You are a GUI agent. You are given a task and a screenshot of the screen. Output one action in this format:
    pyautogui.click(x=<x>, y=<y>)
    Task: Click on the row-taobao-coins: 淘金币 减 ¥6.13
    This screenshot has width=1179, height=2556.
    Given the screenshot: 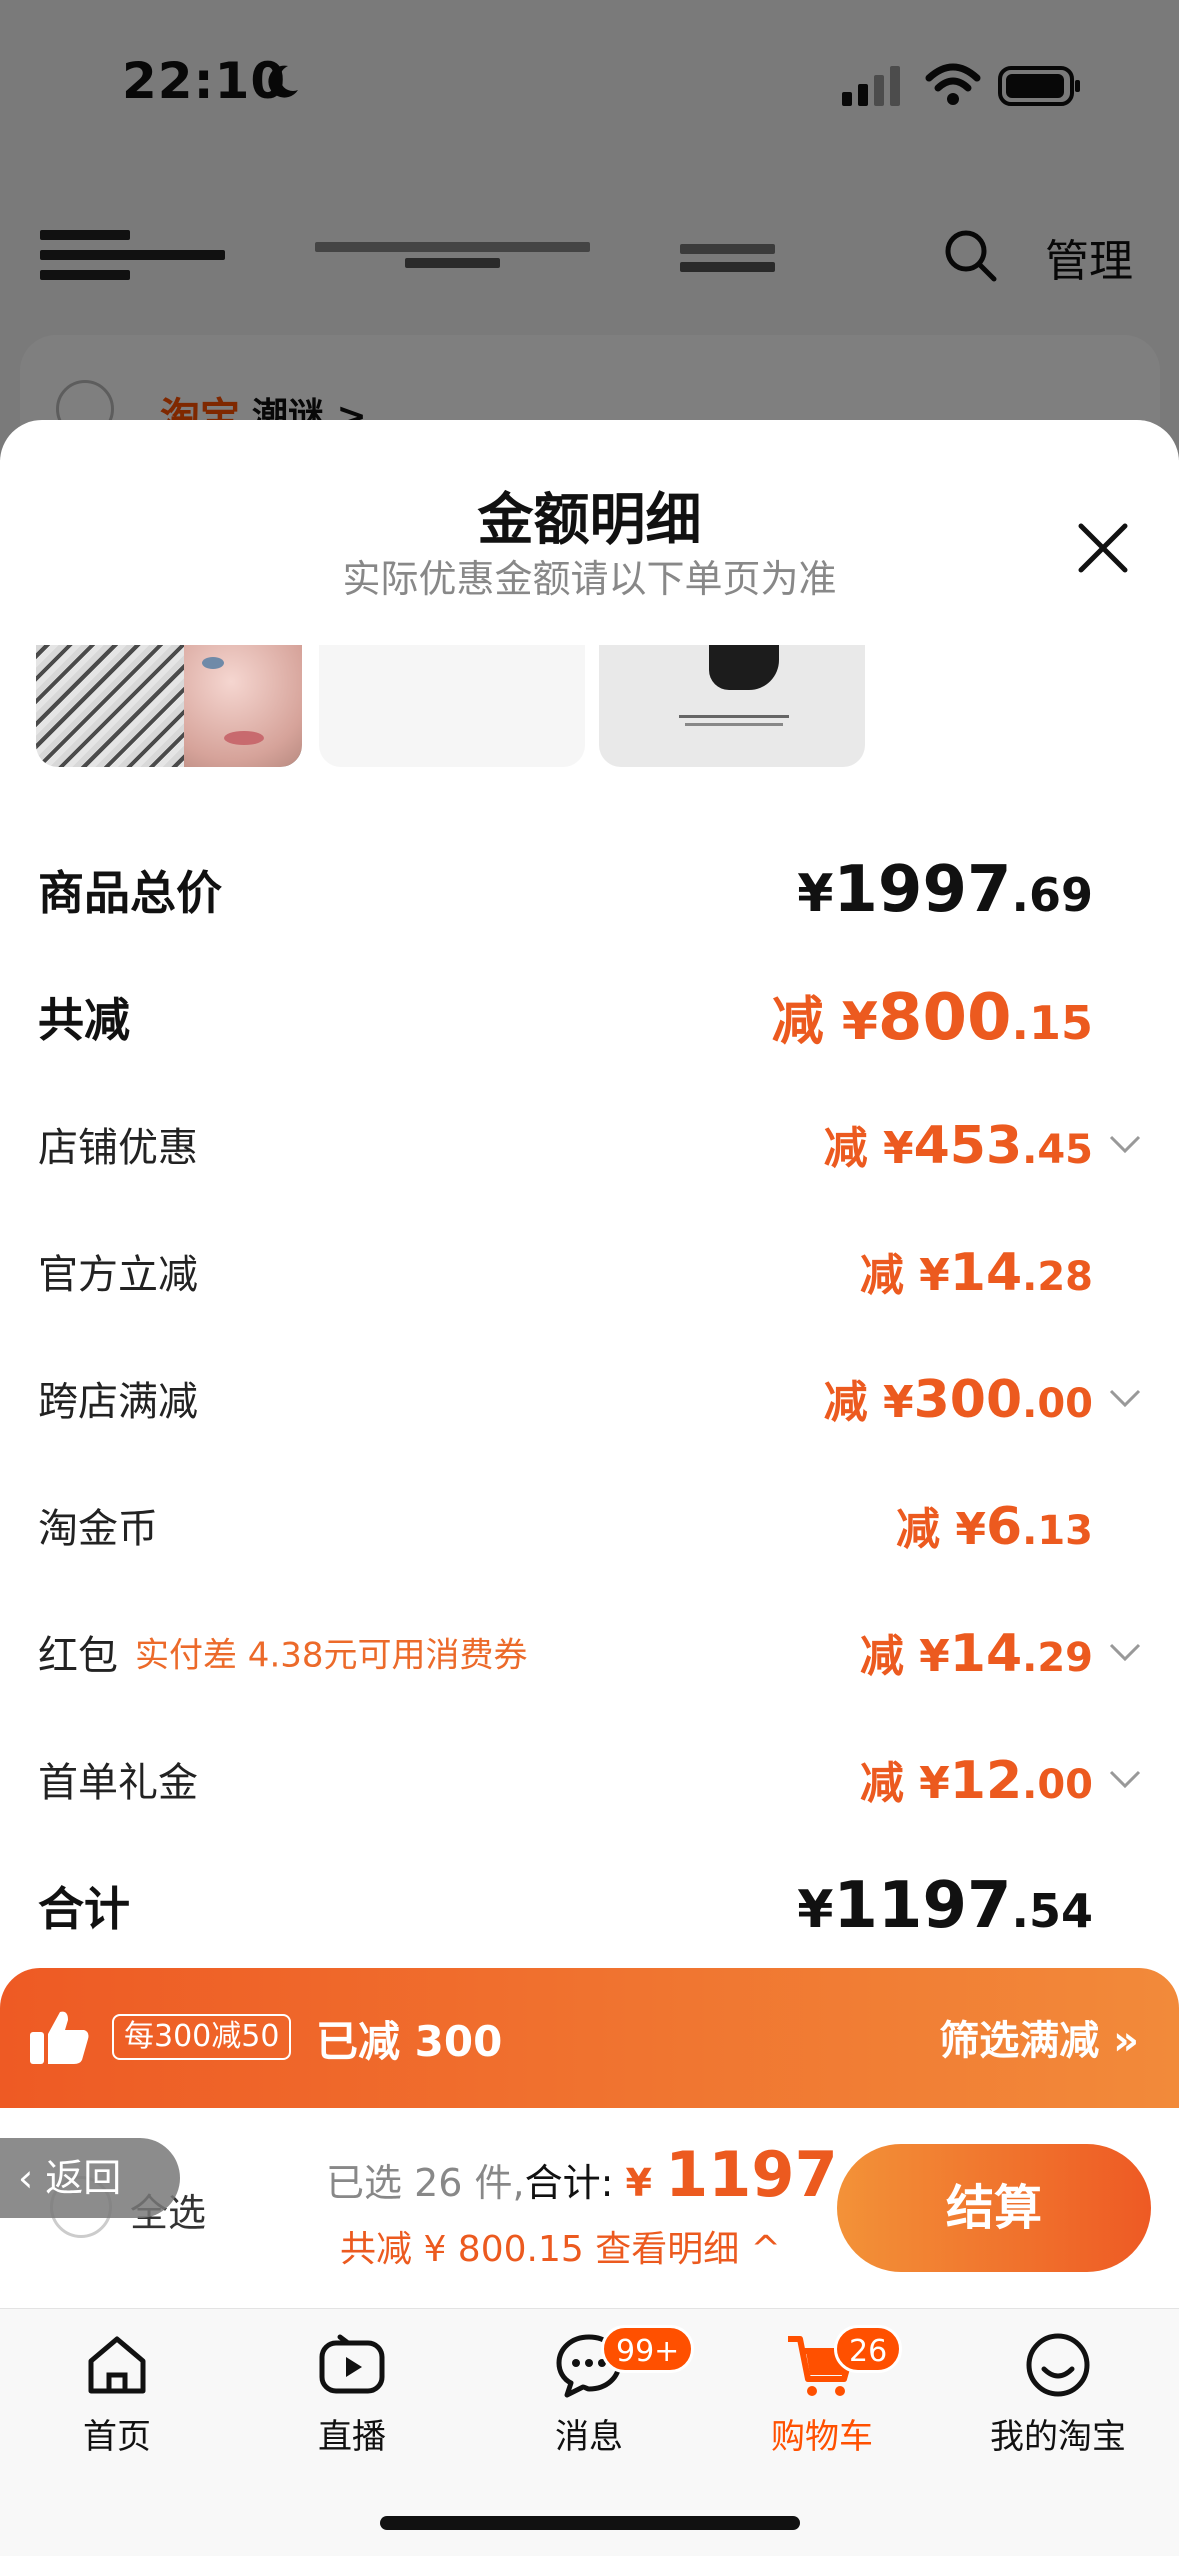 What is the action you would take?
    pyautogui.click(x=589, y=1525)
    